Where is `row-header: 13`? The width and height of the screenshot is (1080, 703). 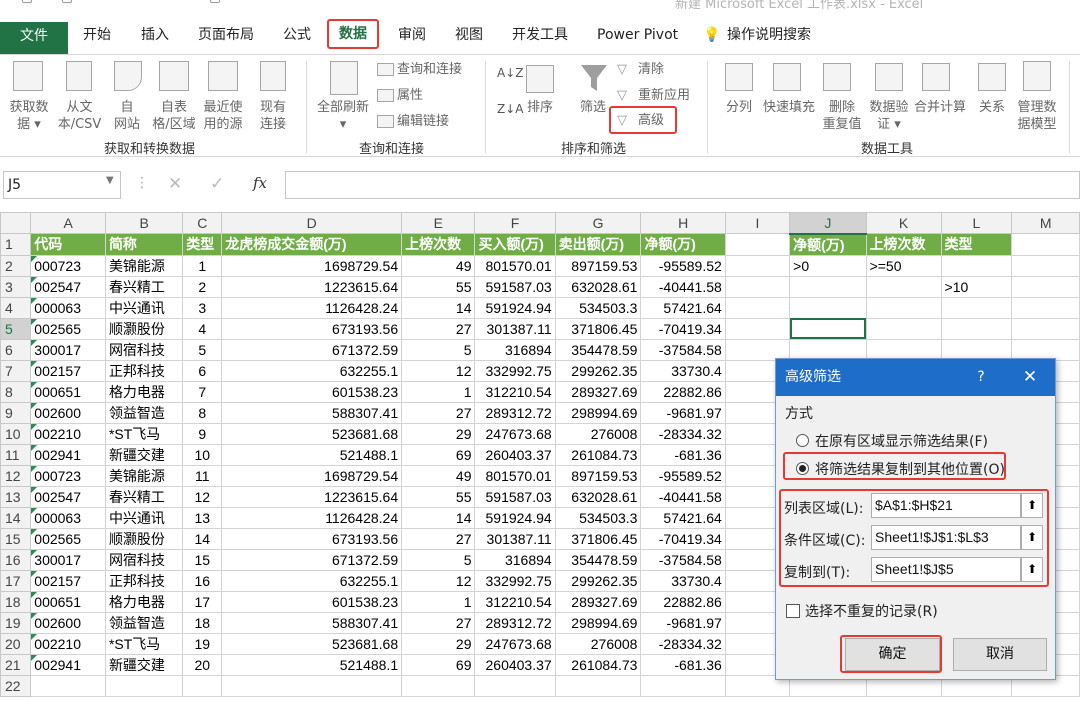
row-header: 13 is located at coordinates (16, 496).